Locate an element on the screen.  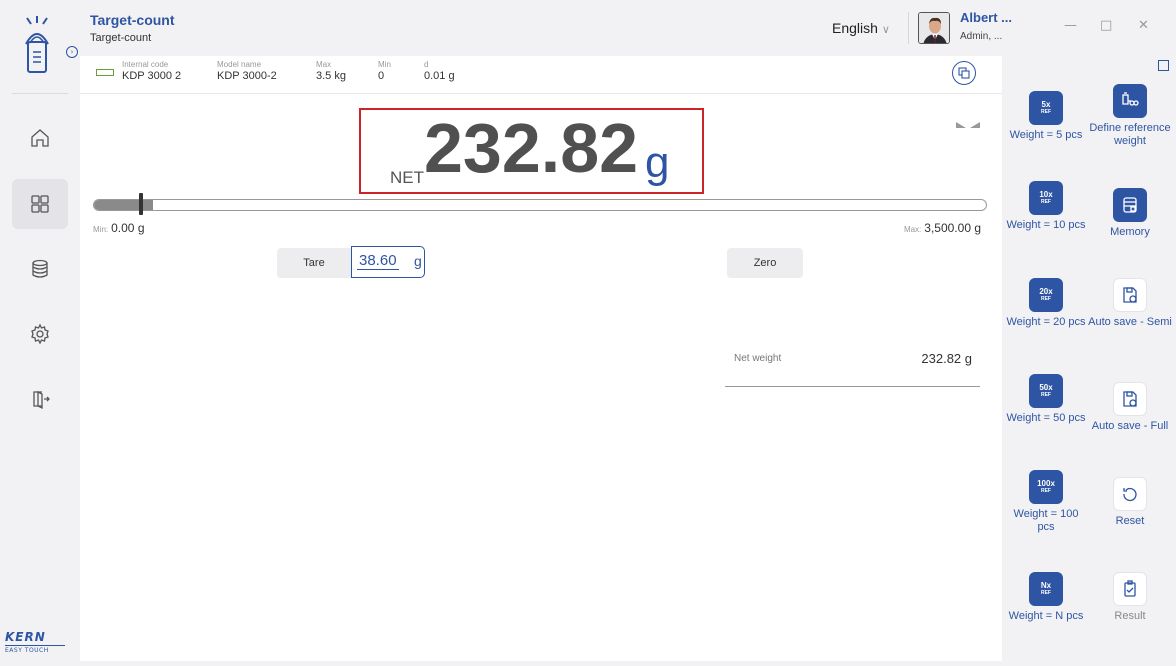
max-capacity-info: Max 3.5 kg is located at coordinates (331, 71).